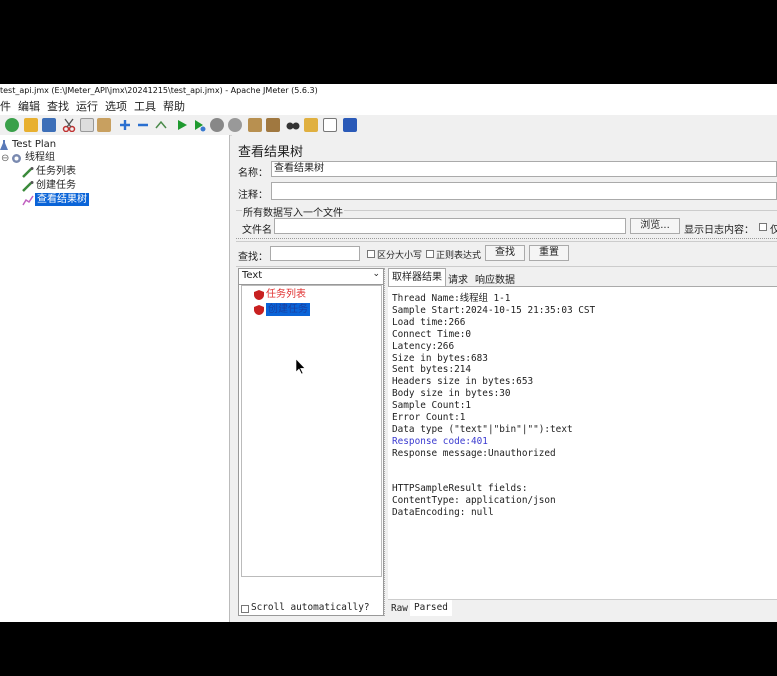 The height and width of the screenshot is (676, 777). Describe the element at coordinates (293, 125) in the screenshot. I see `binoculars-icon` at that location.